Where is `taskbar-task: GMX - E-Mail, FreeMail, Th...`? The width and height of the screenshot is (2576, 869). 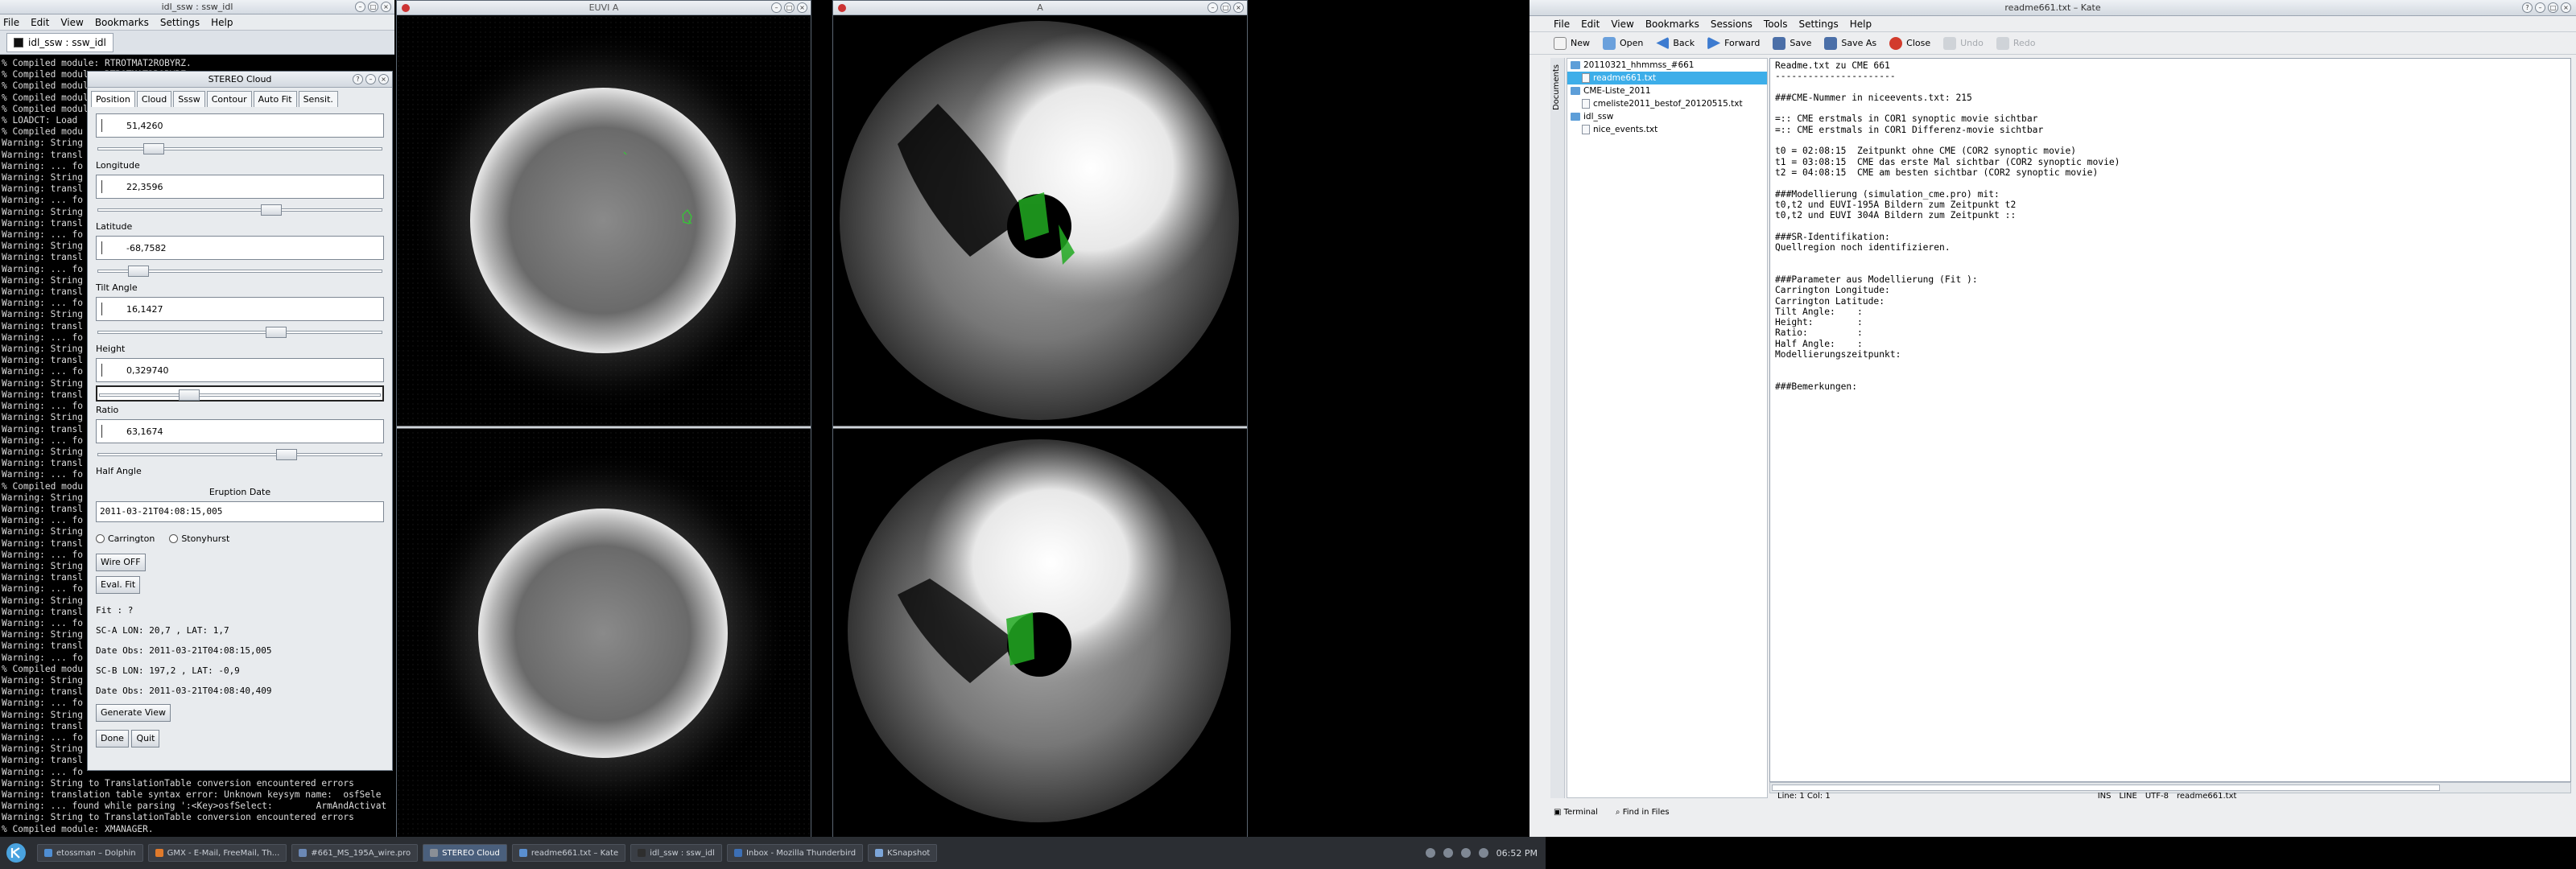 taskbar-task: GMX - E-Mail, FreeMail, Th... is located at coordinates (217, 853).